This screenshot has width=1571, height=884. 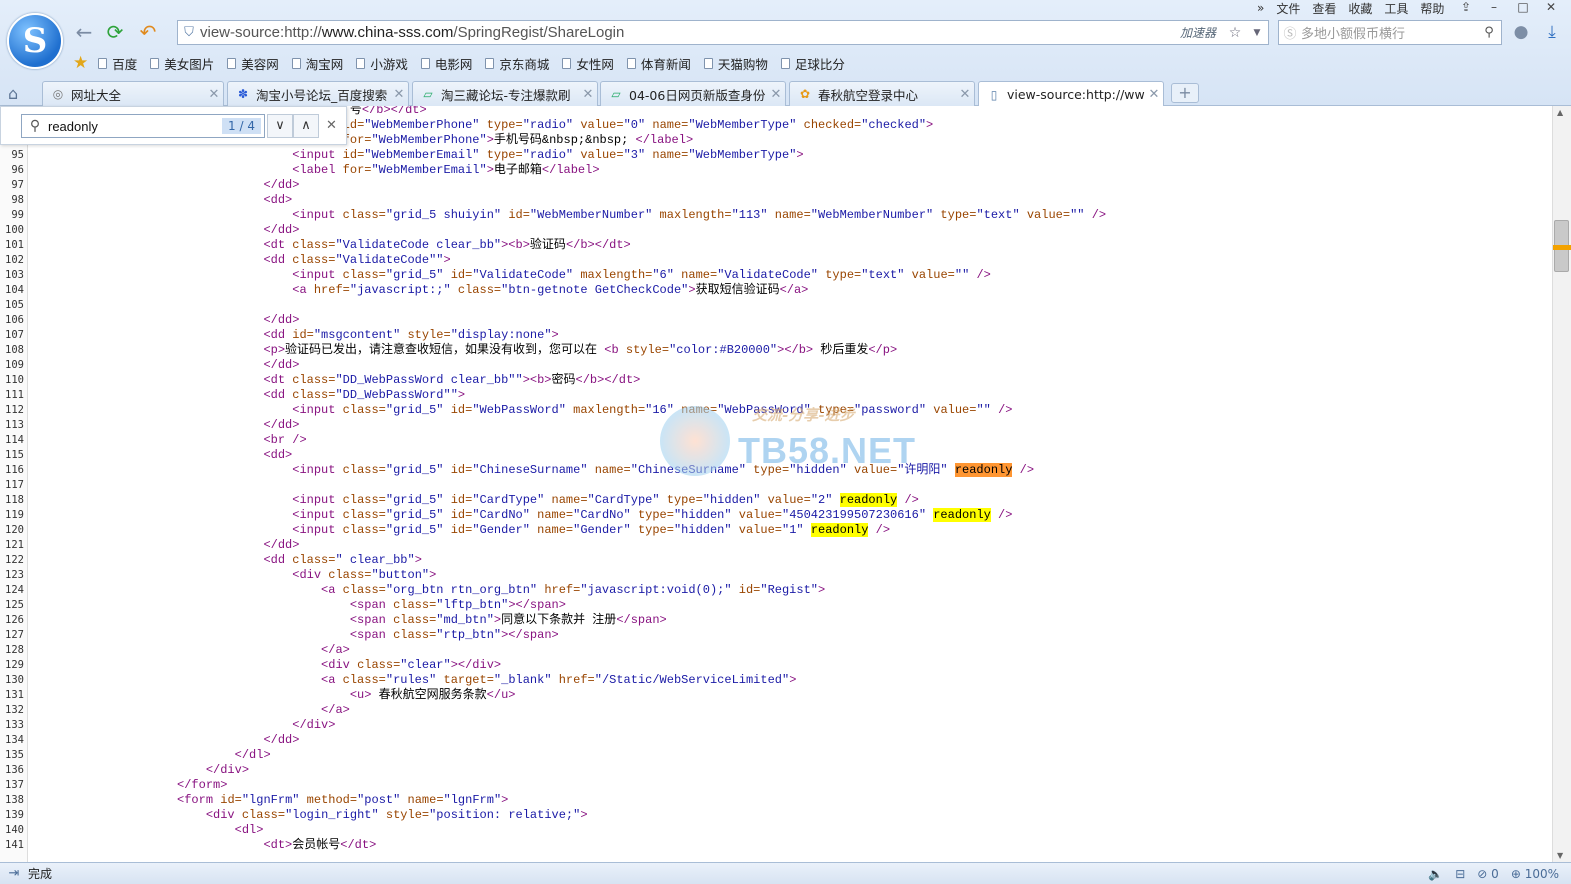 What do you see at coordinates (14, 785) in the screenshot?
I see `line-number: 137` at bounding box center [14, 785].